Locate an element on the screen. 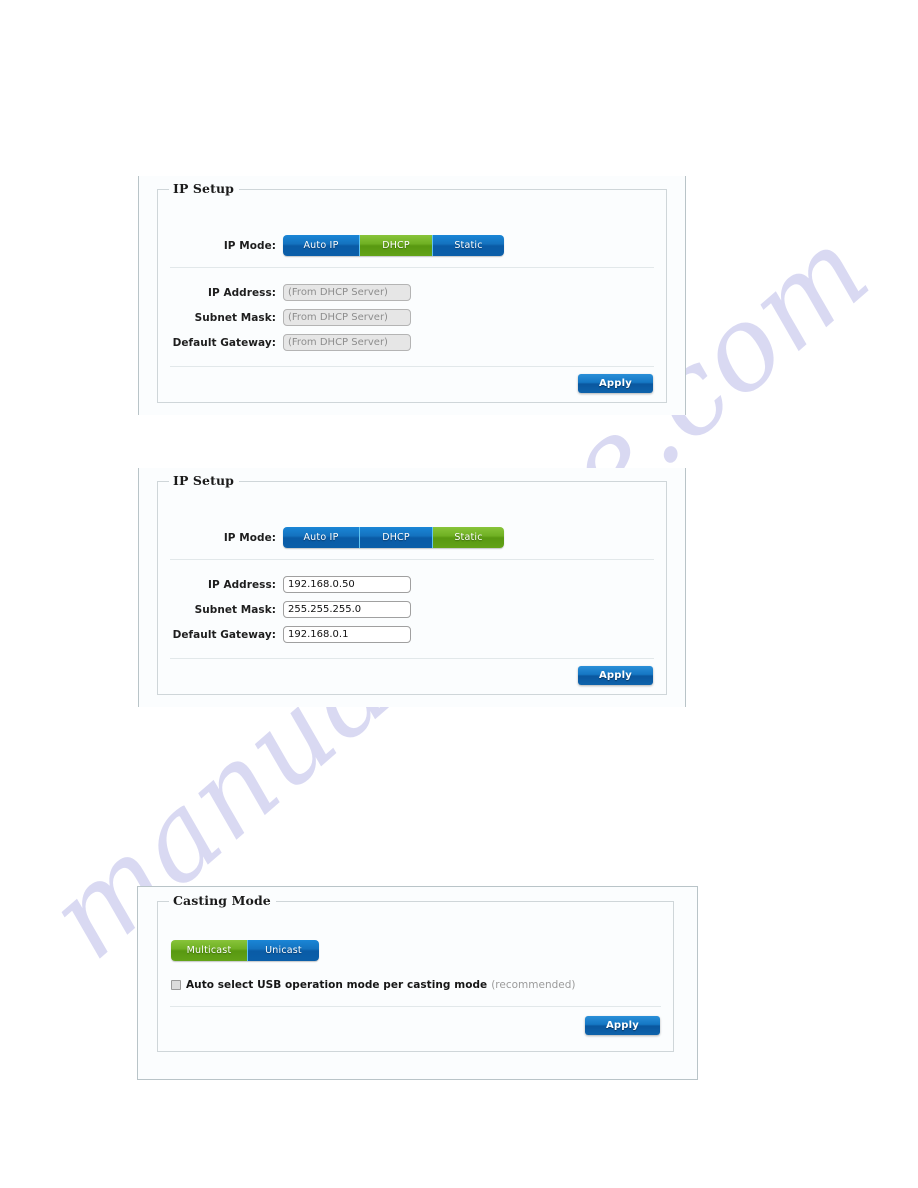 The height and width of the screenshot is (1188, 918). legend-casting-mode: Casting Mode is located at coordinates (222, 900).